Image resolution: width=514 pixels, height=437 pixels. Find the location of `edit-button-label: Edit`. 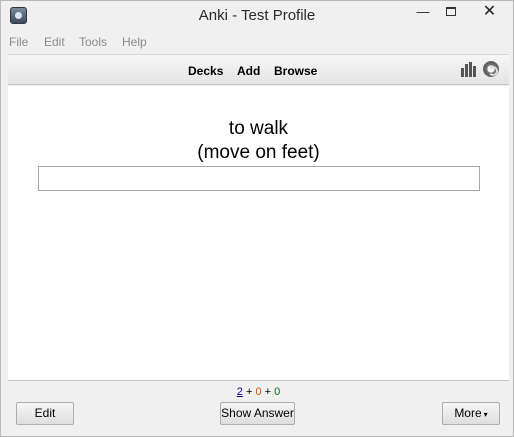

edit-button-label: Edit is located at coordinates (45, 413).